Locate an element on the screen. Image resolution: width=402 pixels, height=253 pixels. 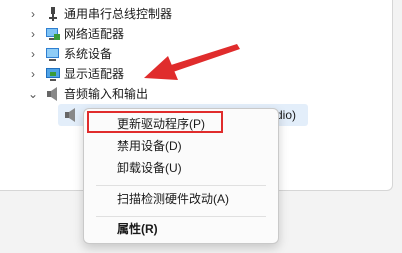
menu-item-disable-device: 禁用设备(D) is located at coordinates (149, 146).